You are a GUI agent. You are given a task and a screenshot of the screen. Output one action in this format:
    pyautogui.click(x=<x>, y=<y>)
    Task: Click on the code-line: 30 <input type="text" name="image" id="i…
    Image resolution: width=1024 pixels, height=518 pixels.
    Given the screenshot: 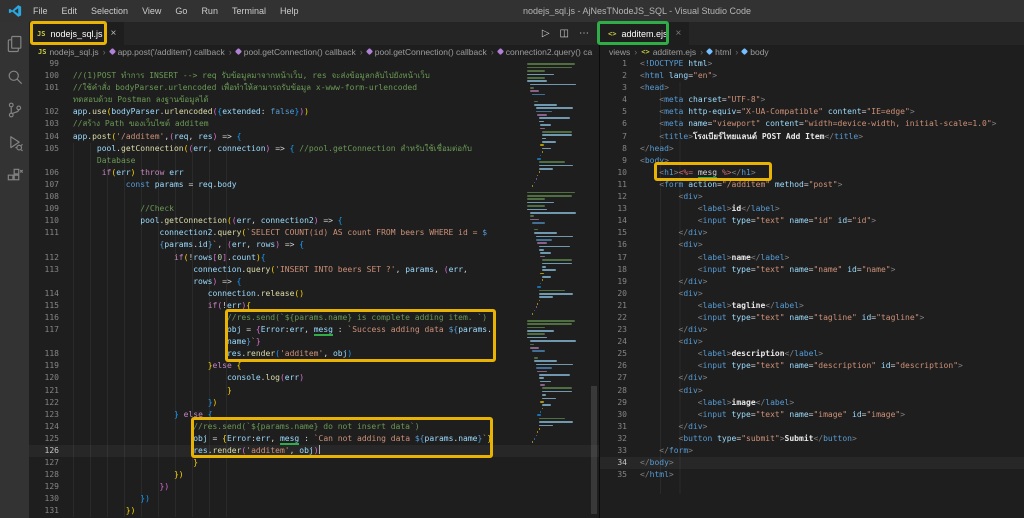 What is the action you would take?
    pyautogui.click(x=812, y=415)
    